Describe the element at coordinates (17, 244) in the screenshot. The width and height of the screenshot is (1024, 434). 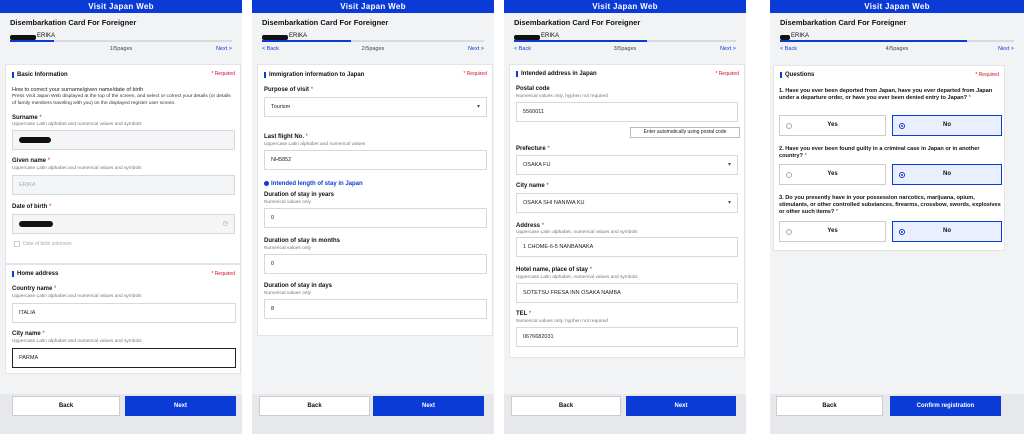
I see `dob-unknown-checkbox` at that location.